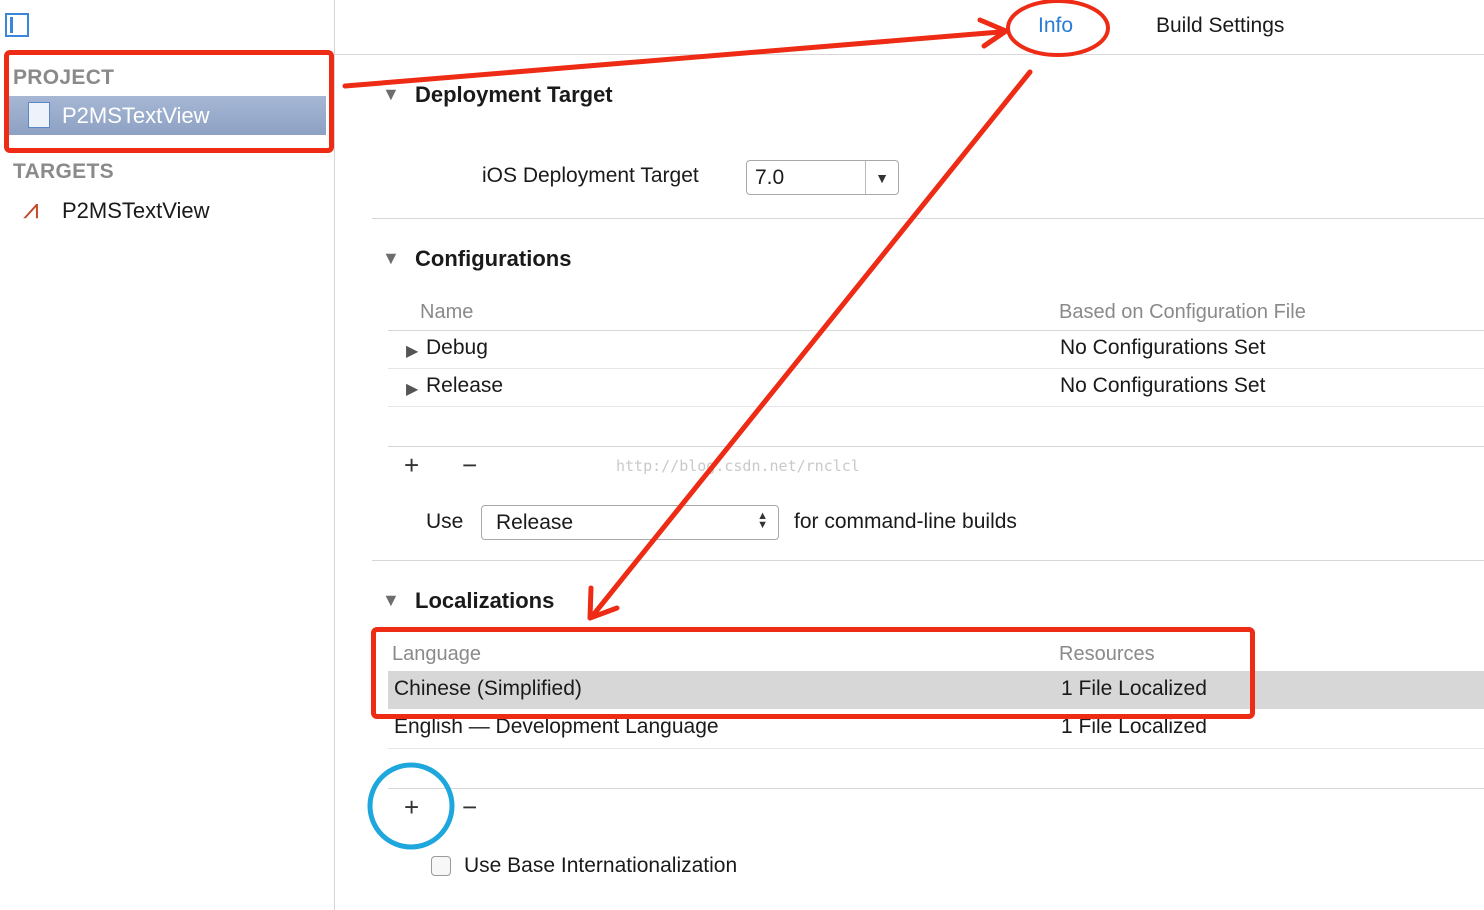 This screenshot has height=910, width=1484. What do you see at coordinates (881, 177) in the screenshot?
I see `chevron-down-icon: ▼` at bounding box center [881, 177].